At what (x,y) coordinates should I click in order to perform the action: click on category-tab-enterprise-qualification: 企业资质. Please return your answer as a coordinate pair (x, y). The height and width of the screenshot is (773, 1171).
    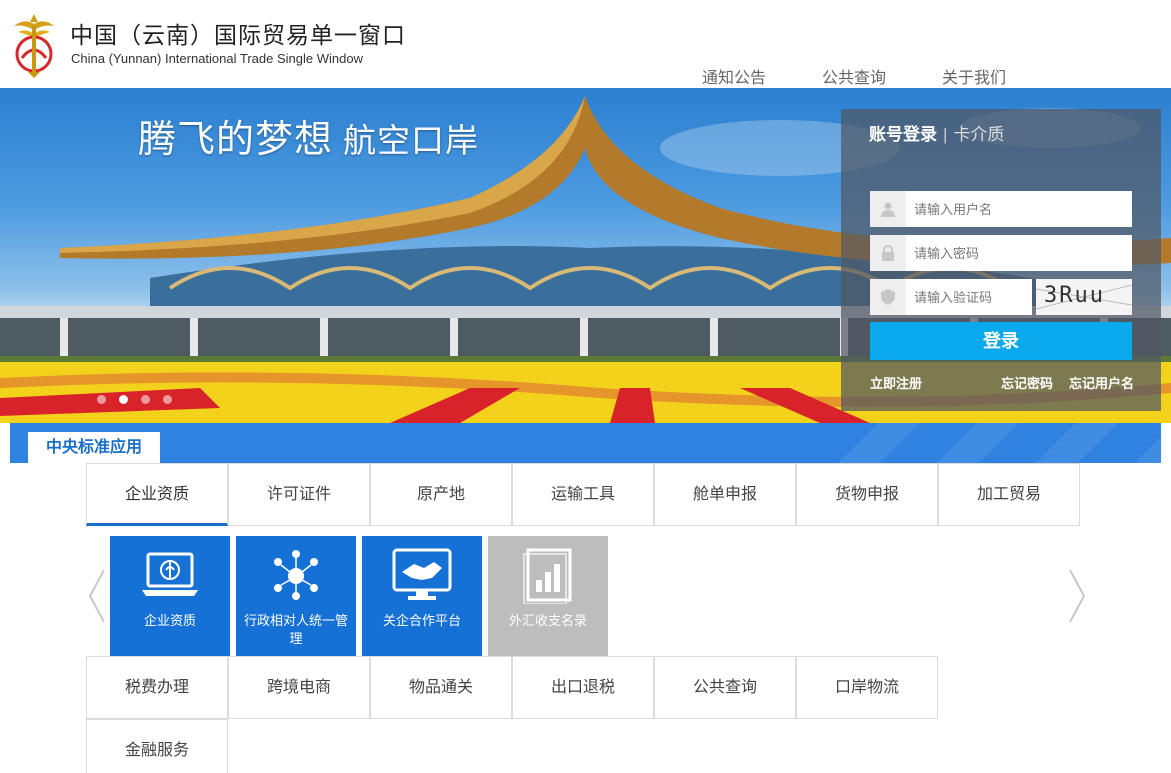
    Looking at the image, I should click on (157, 494).